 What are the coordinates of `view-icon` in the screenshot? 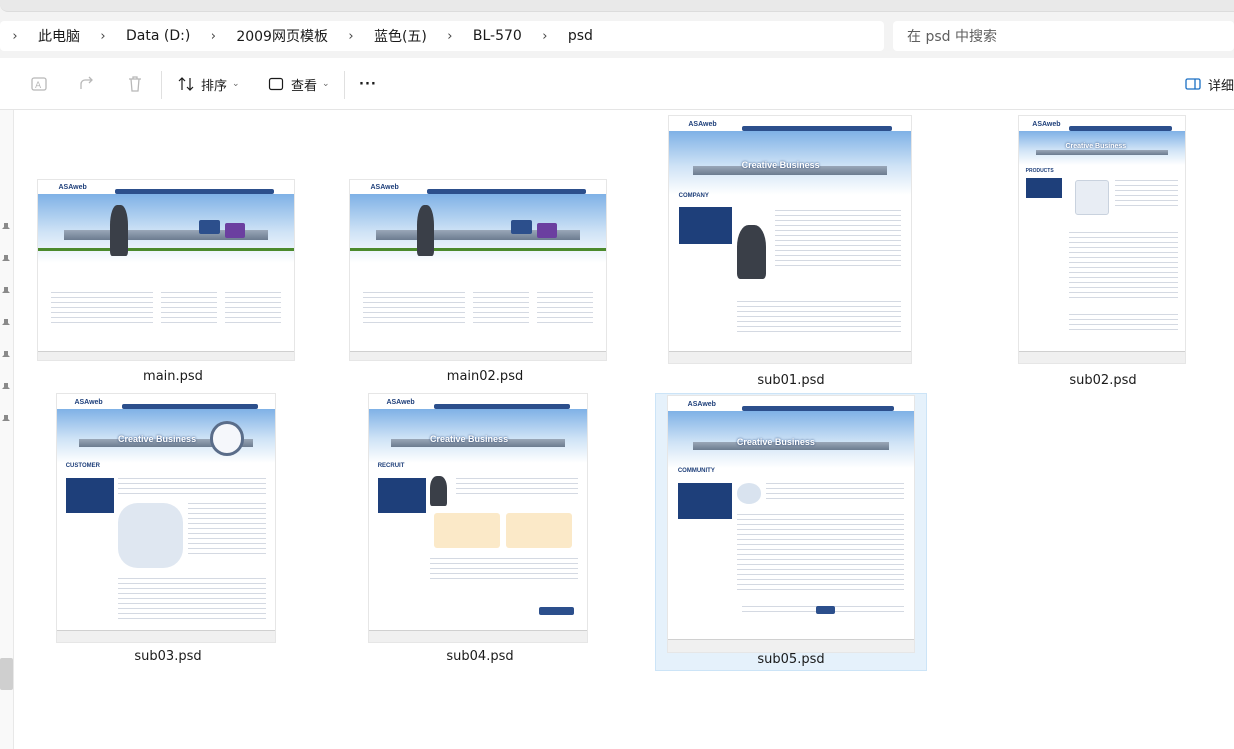 It's located at (276, 84).